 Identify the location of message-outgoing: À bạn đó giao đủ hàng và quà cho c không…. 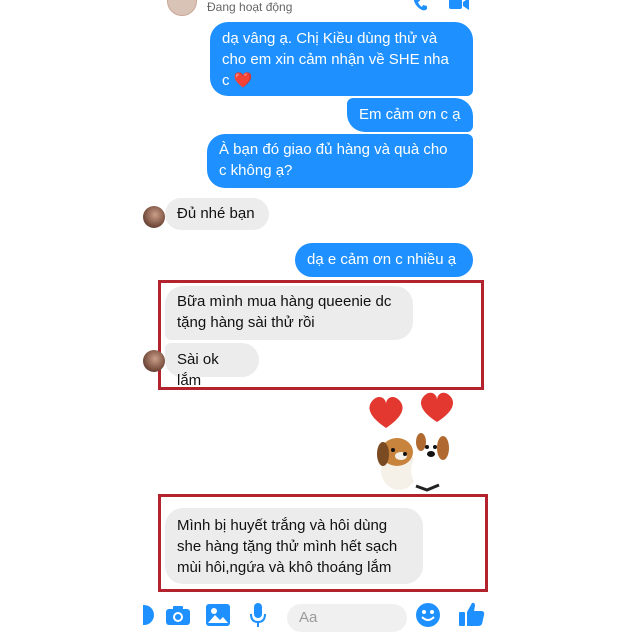
(340, 161).